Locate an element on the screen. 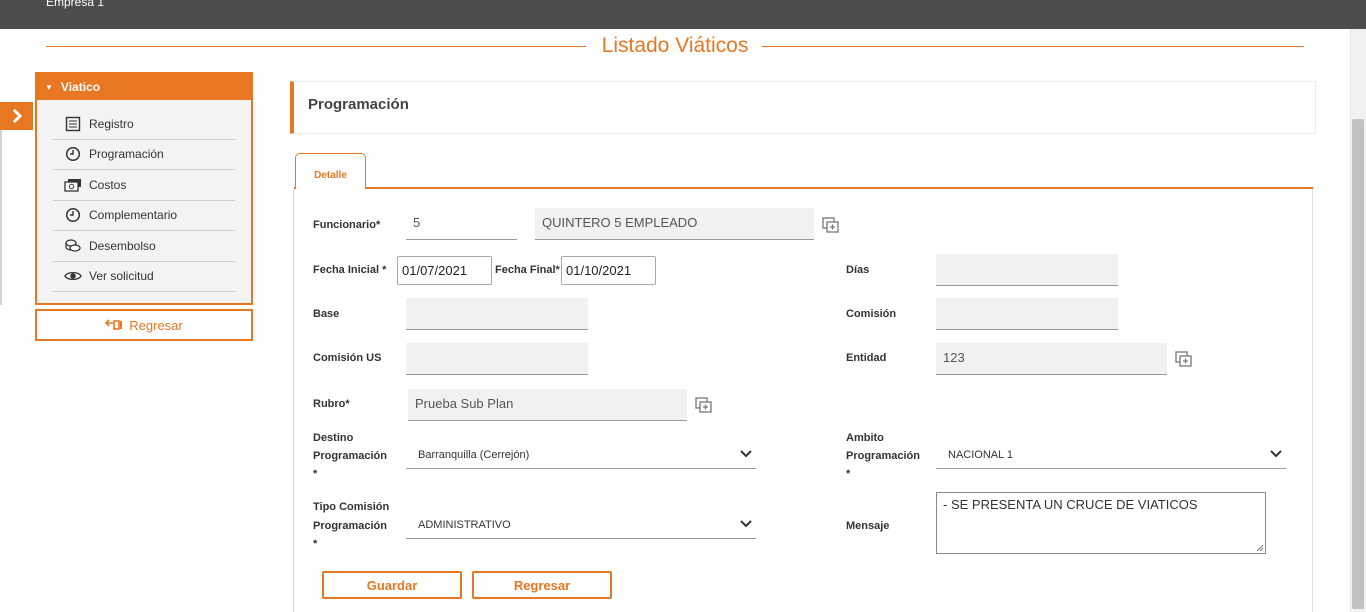 This screenshot has height=612, width=1366. sidebar-back-label: Regresar is located at coordinates (156, 325).